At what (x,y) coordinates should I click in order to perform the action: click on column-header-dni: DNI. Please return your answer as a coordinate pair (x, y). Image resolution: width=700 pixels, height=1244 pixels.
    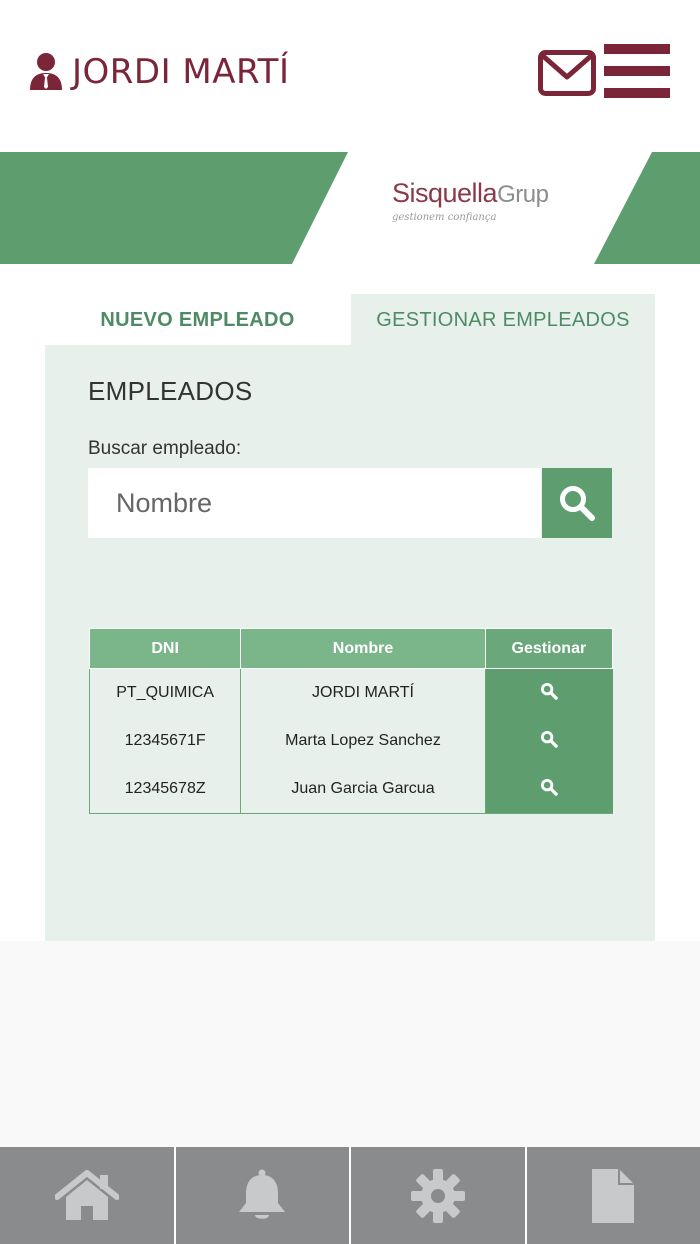
    Looking at the image, I should click on (165, 648).